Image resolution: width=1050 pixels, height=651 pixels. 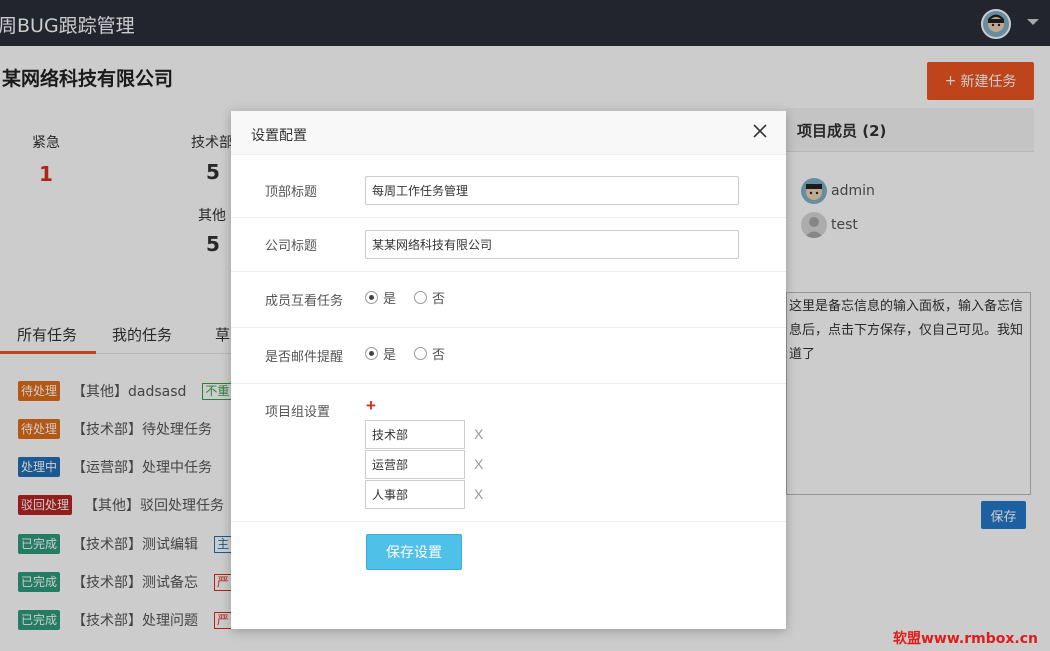 What do you see at coordinates (371, 406) in the screenshot?
I see `add-group-button: +` at bounding box center [371, 406].